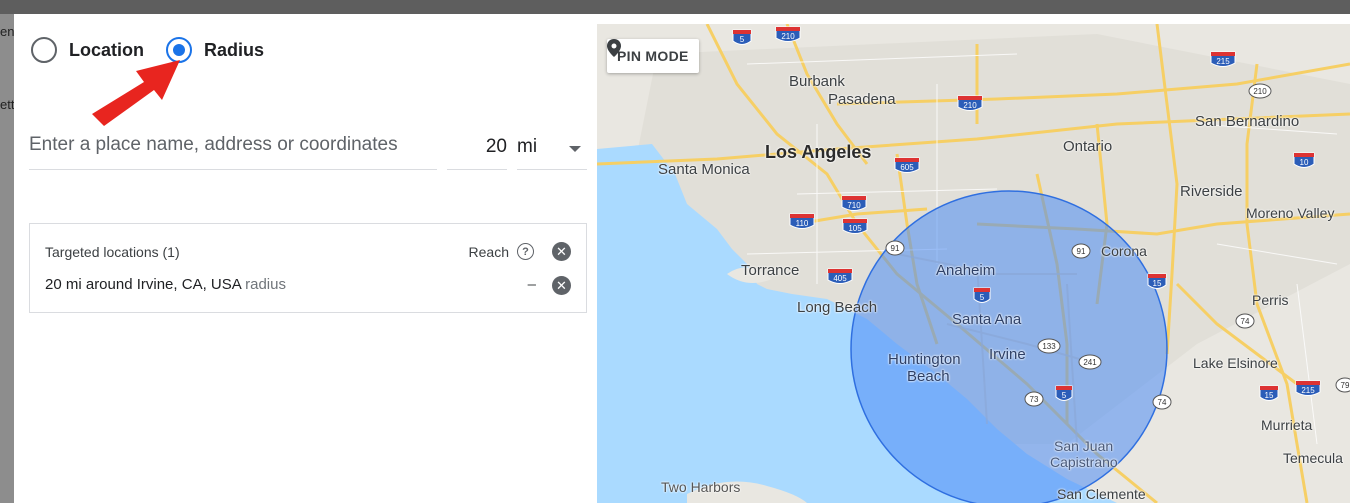  What do you see at coordinates (1088, 146) in the screenshot?
I see `map-label-ontario: Ontario` at bounding box center [1088, 146].